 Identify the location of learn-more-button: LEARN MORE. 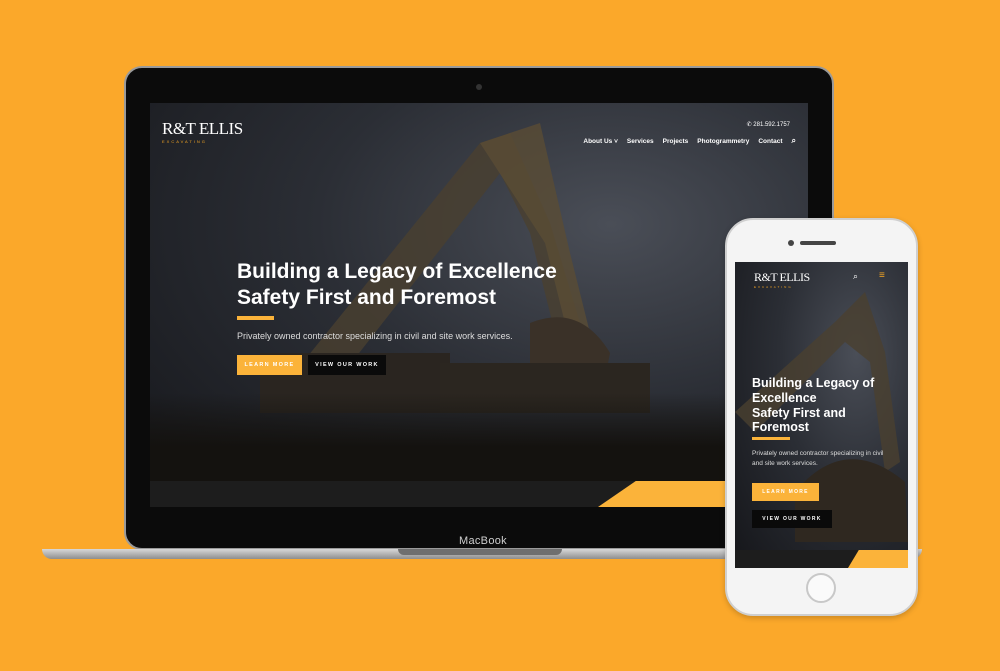
(269, 365).